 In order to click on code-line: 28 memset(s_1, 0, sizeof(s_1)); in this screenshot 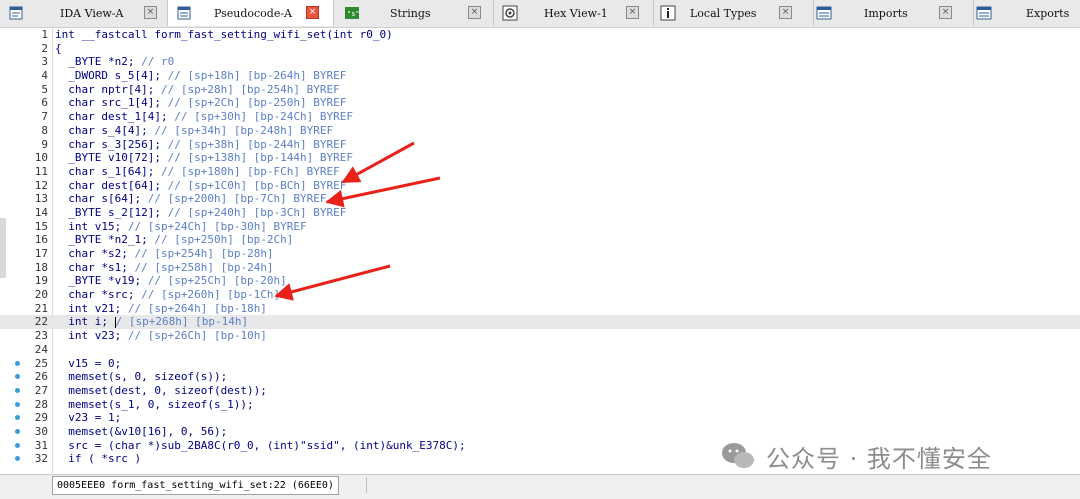, I will do `click(540, 405)`.